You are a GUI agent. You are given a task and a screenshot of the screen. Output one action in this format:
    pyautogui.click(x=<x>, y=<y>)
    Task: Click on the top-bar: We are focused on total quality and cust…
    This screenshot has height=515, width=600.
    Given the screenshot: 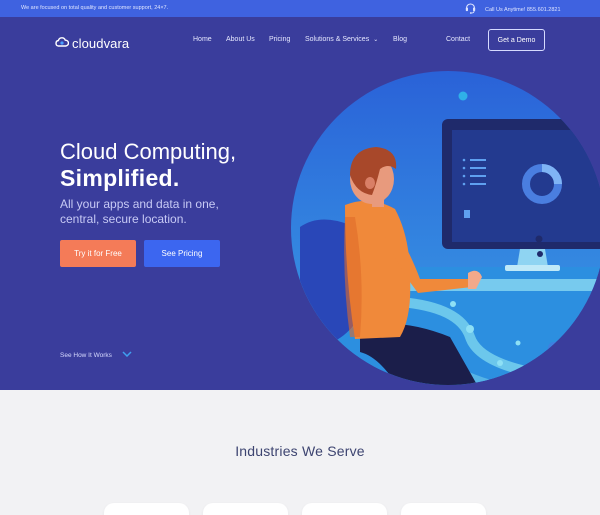 What is the action you would take?
    pyautogui.click(x=300, y=8)
    